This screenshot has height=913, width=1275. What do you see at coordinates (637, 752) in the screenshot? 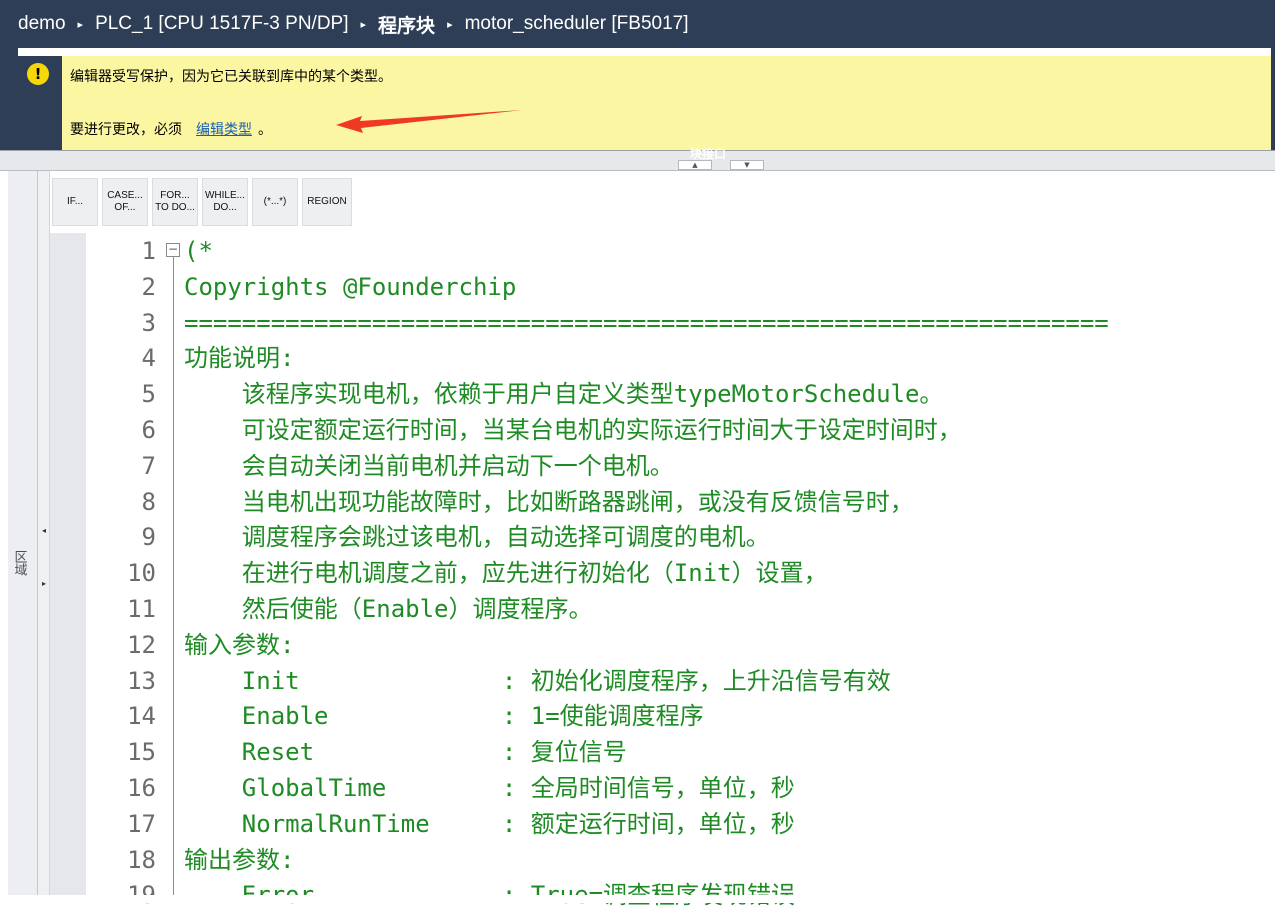
I see `code-line: 15 Reset : 复位信号` at bounding box center [637, 752].